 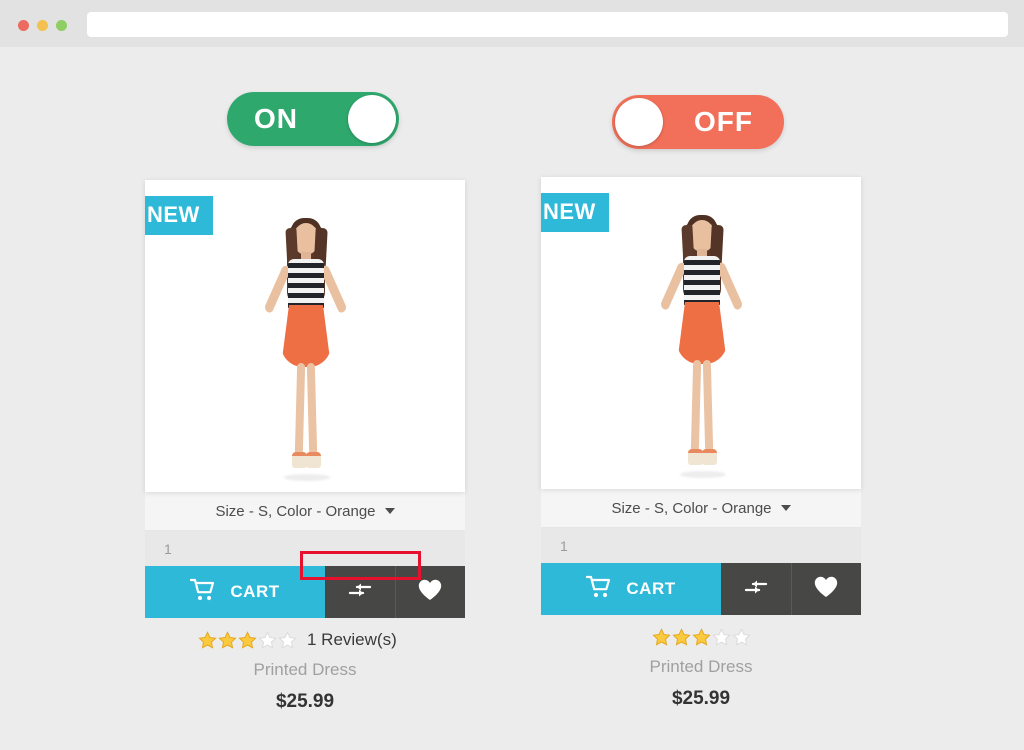 I want to click on product-rating: 1 Review(s), so click(x=305, y=640).